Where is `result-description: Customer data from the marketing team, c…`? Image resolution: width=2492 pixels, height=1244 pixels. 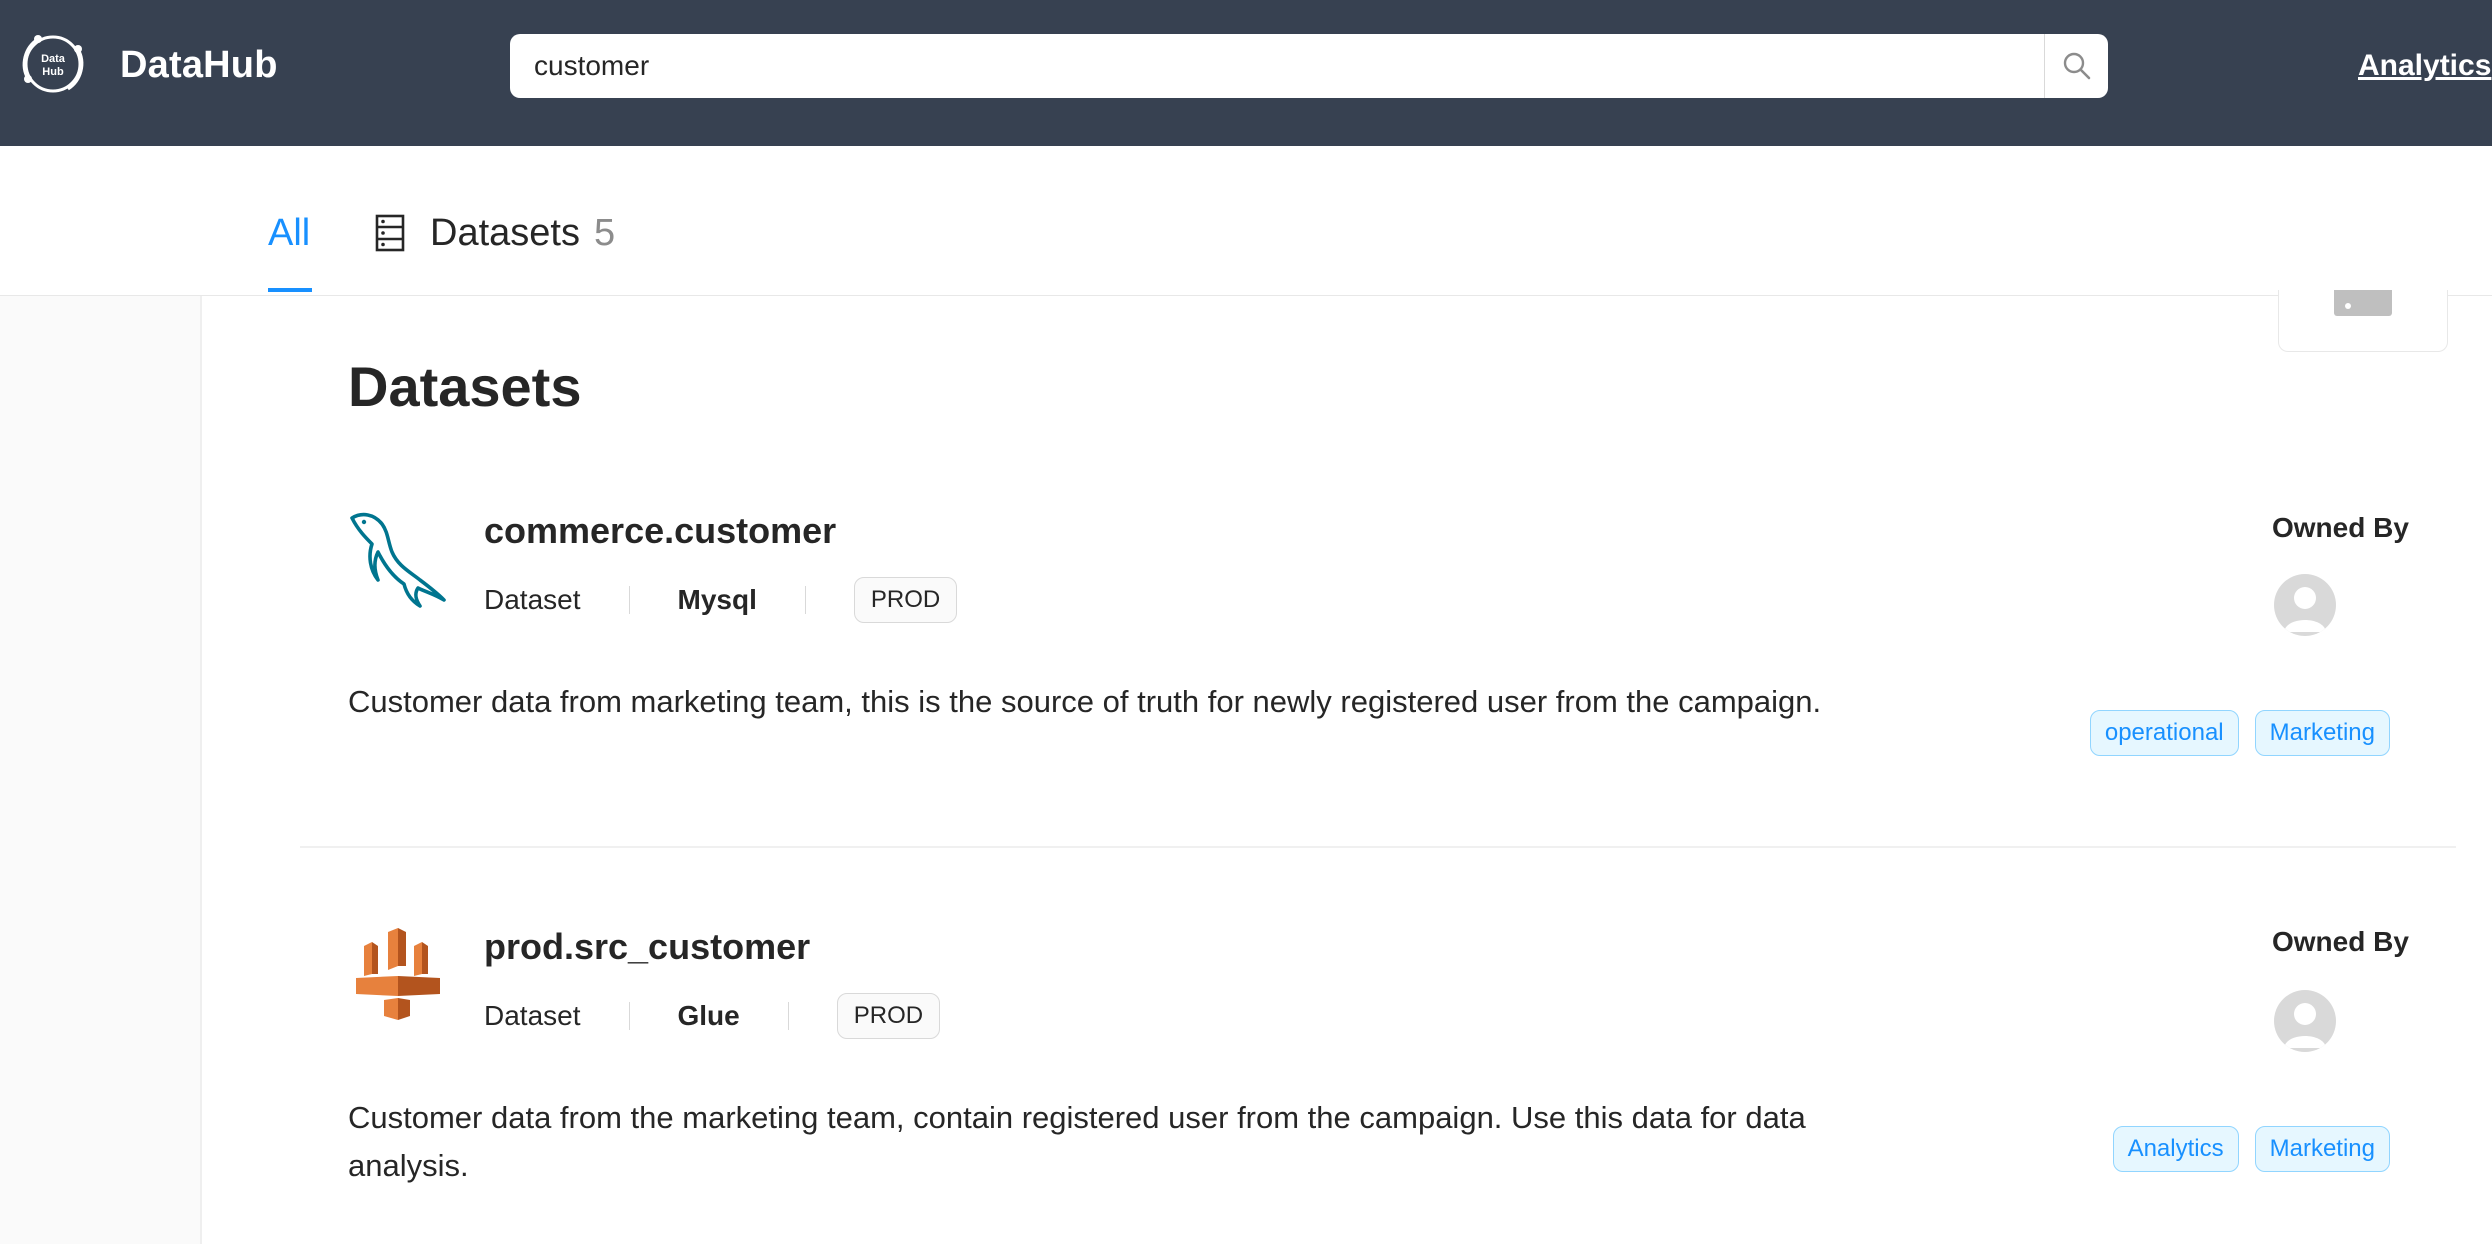
result-description: Customer data from the marketing team, c… is located at coordinates (1077, 1141).